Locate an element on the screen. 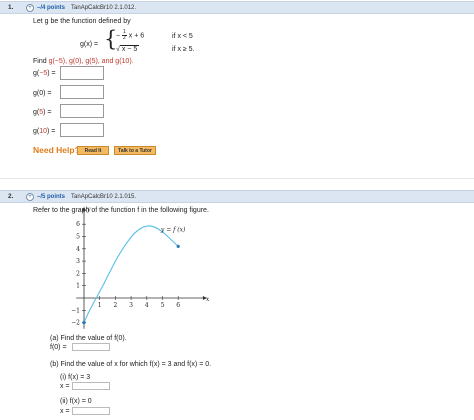  answer-input-b-i is located at coordinates (91, 386).